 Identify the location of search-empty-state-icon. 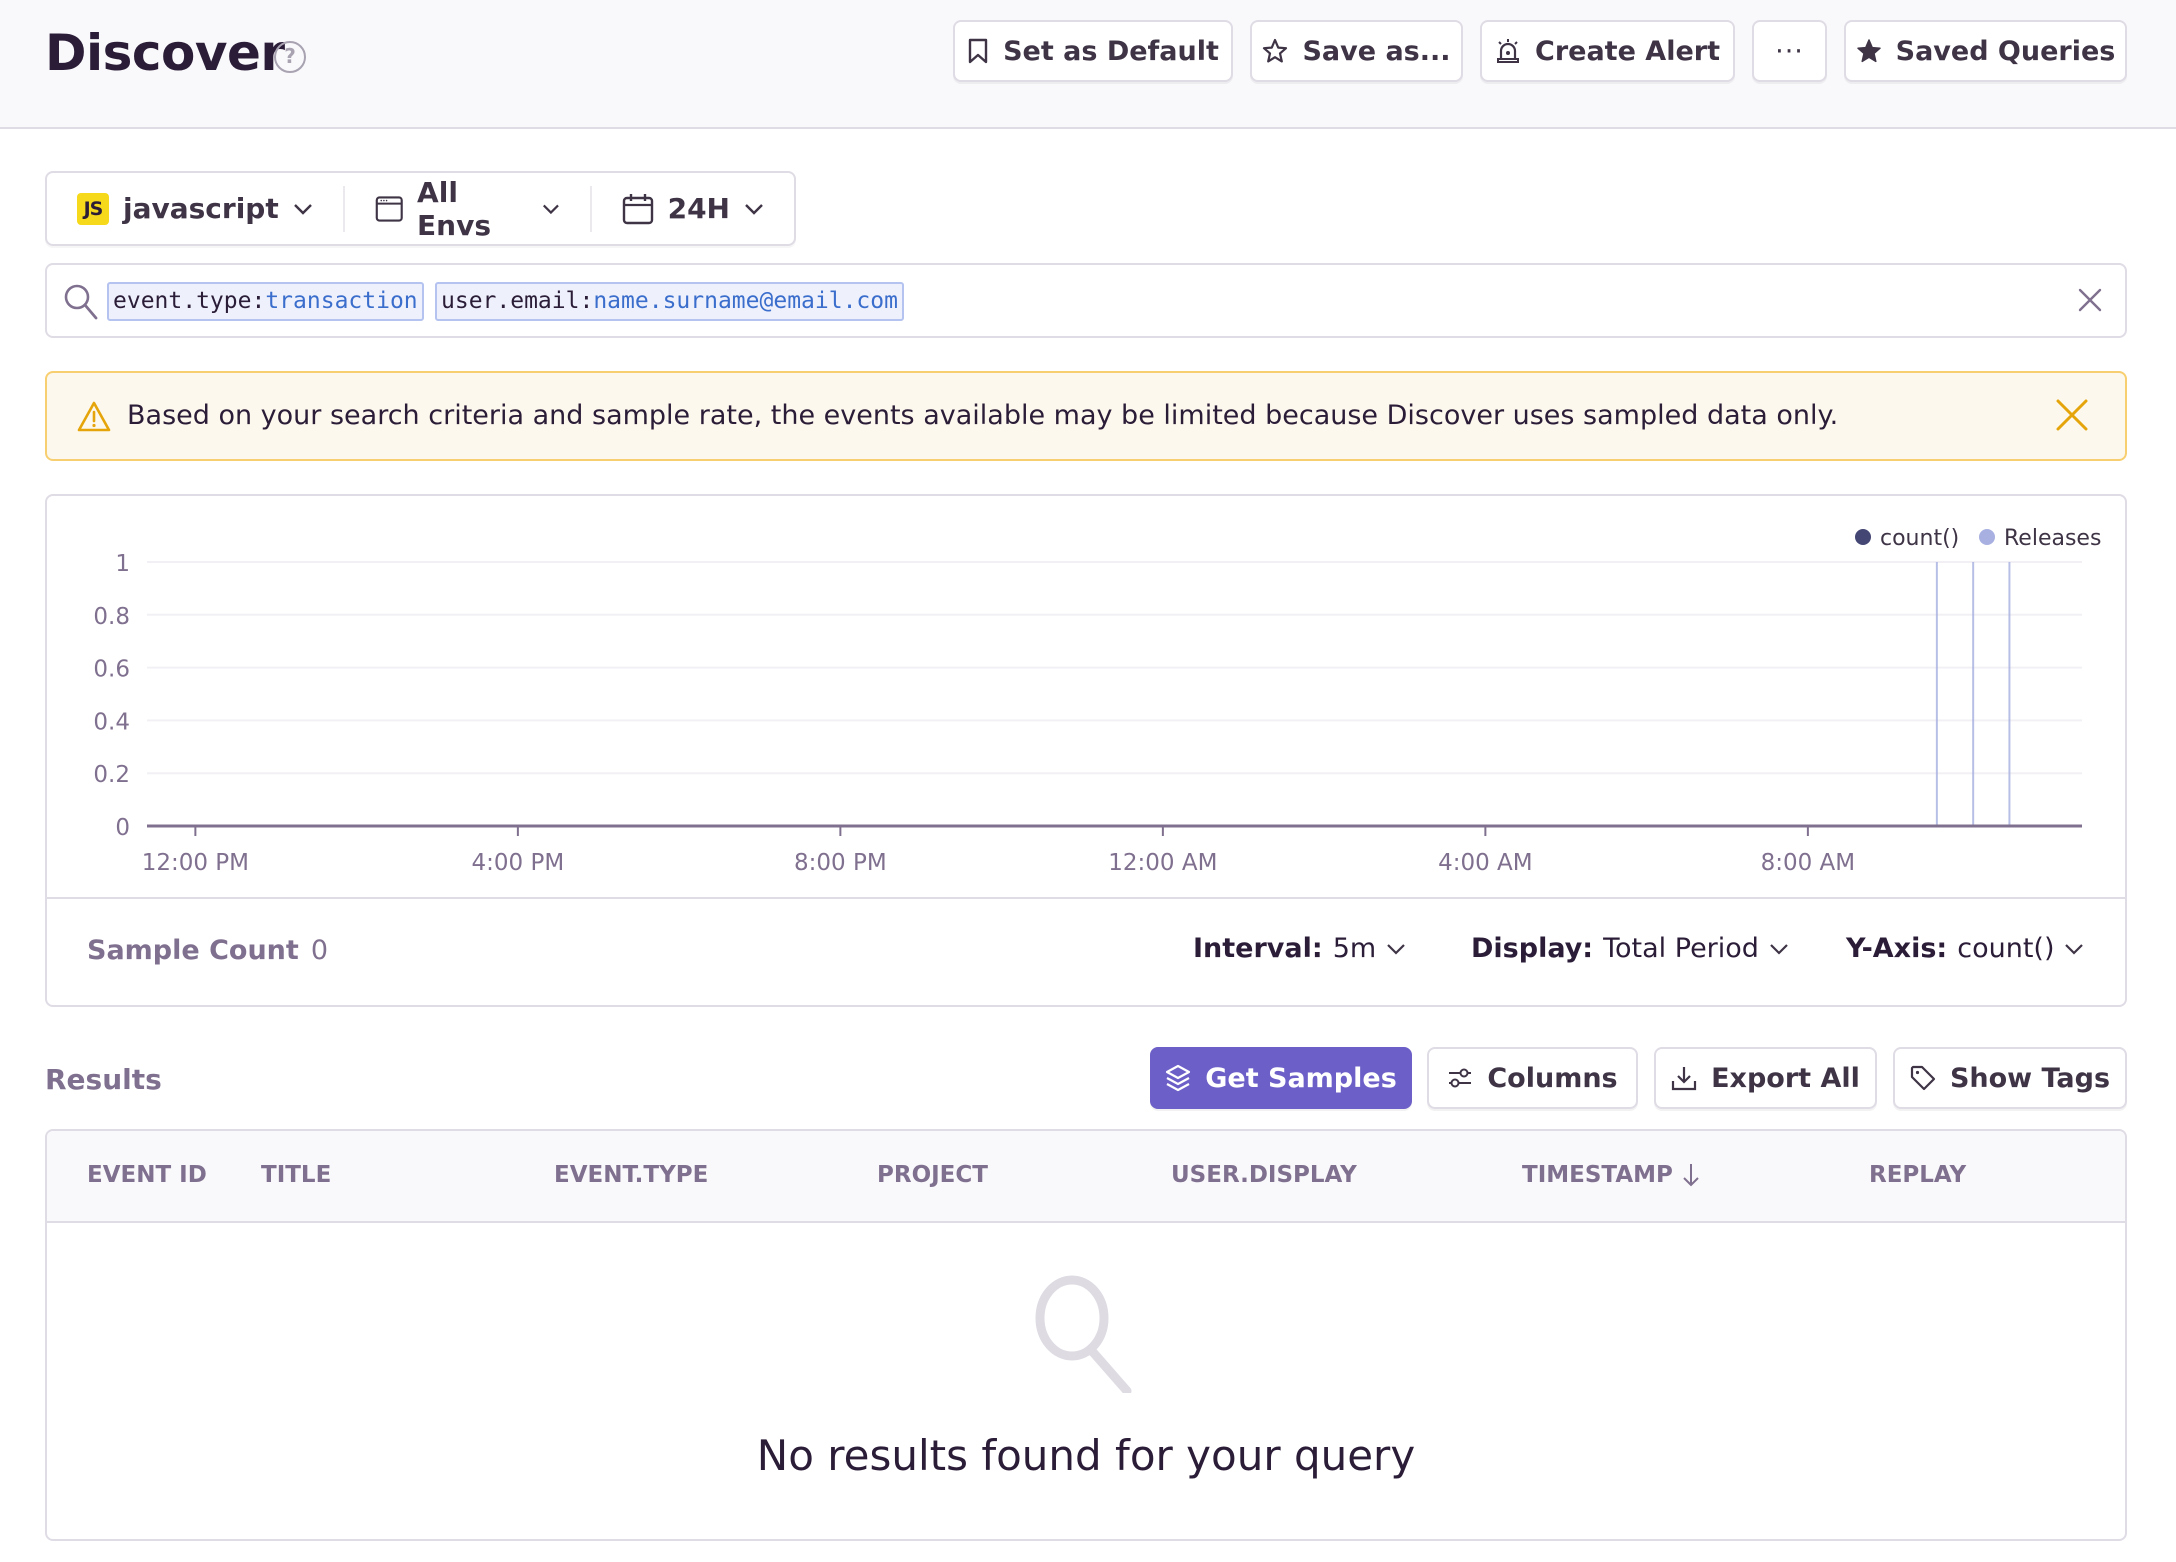
(1083, 1334).